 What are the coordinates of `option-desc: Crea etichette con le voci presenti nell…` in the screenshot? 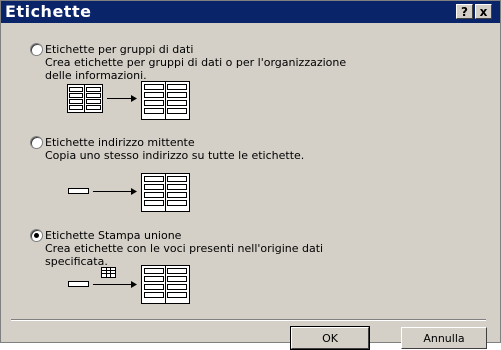 It's located at (184, 248).